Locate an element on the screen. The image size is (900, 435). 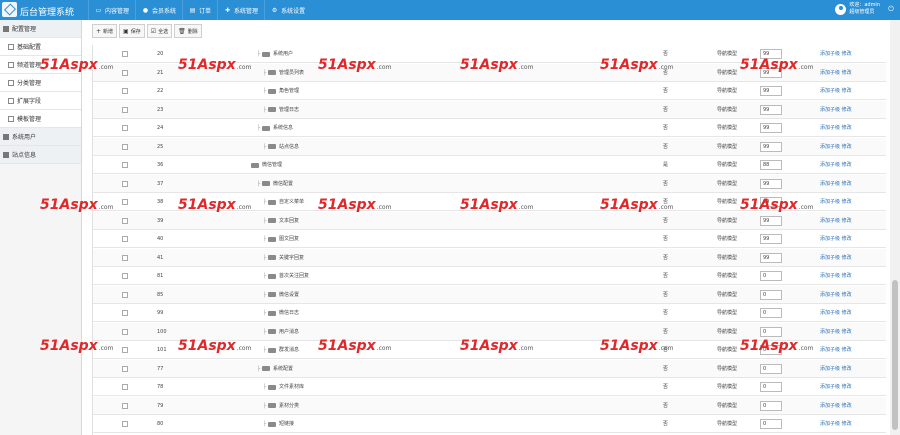
table-row: 99 ├ 微信日志 否 导航模型 添加子级 修改 is located at coordinates (489, 313).